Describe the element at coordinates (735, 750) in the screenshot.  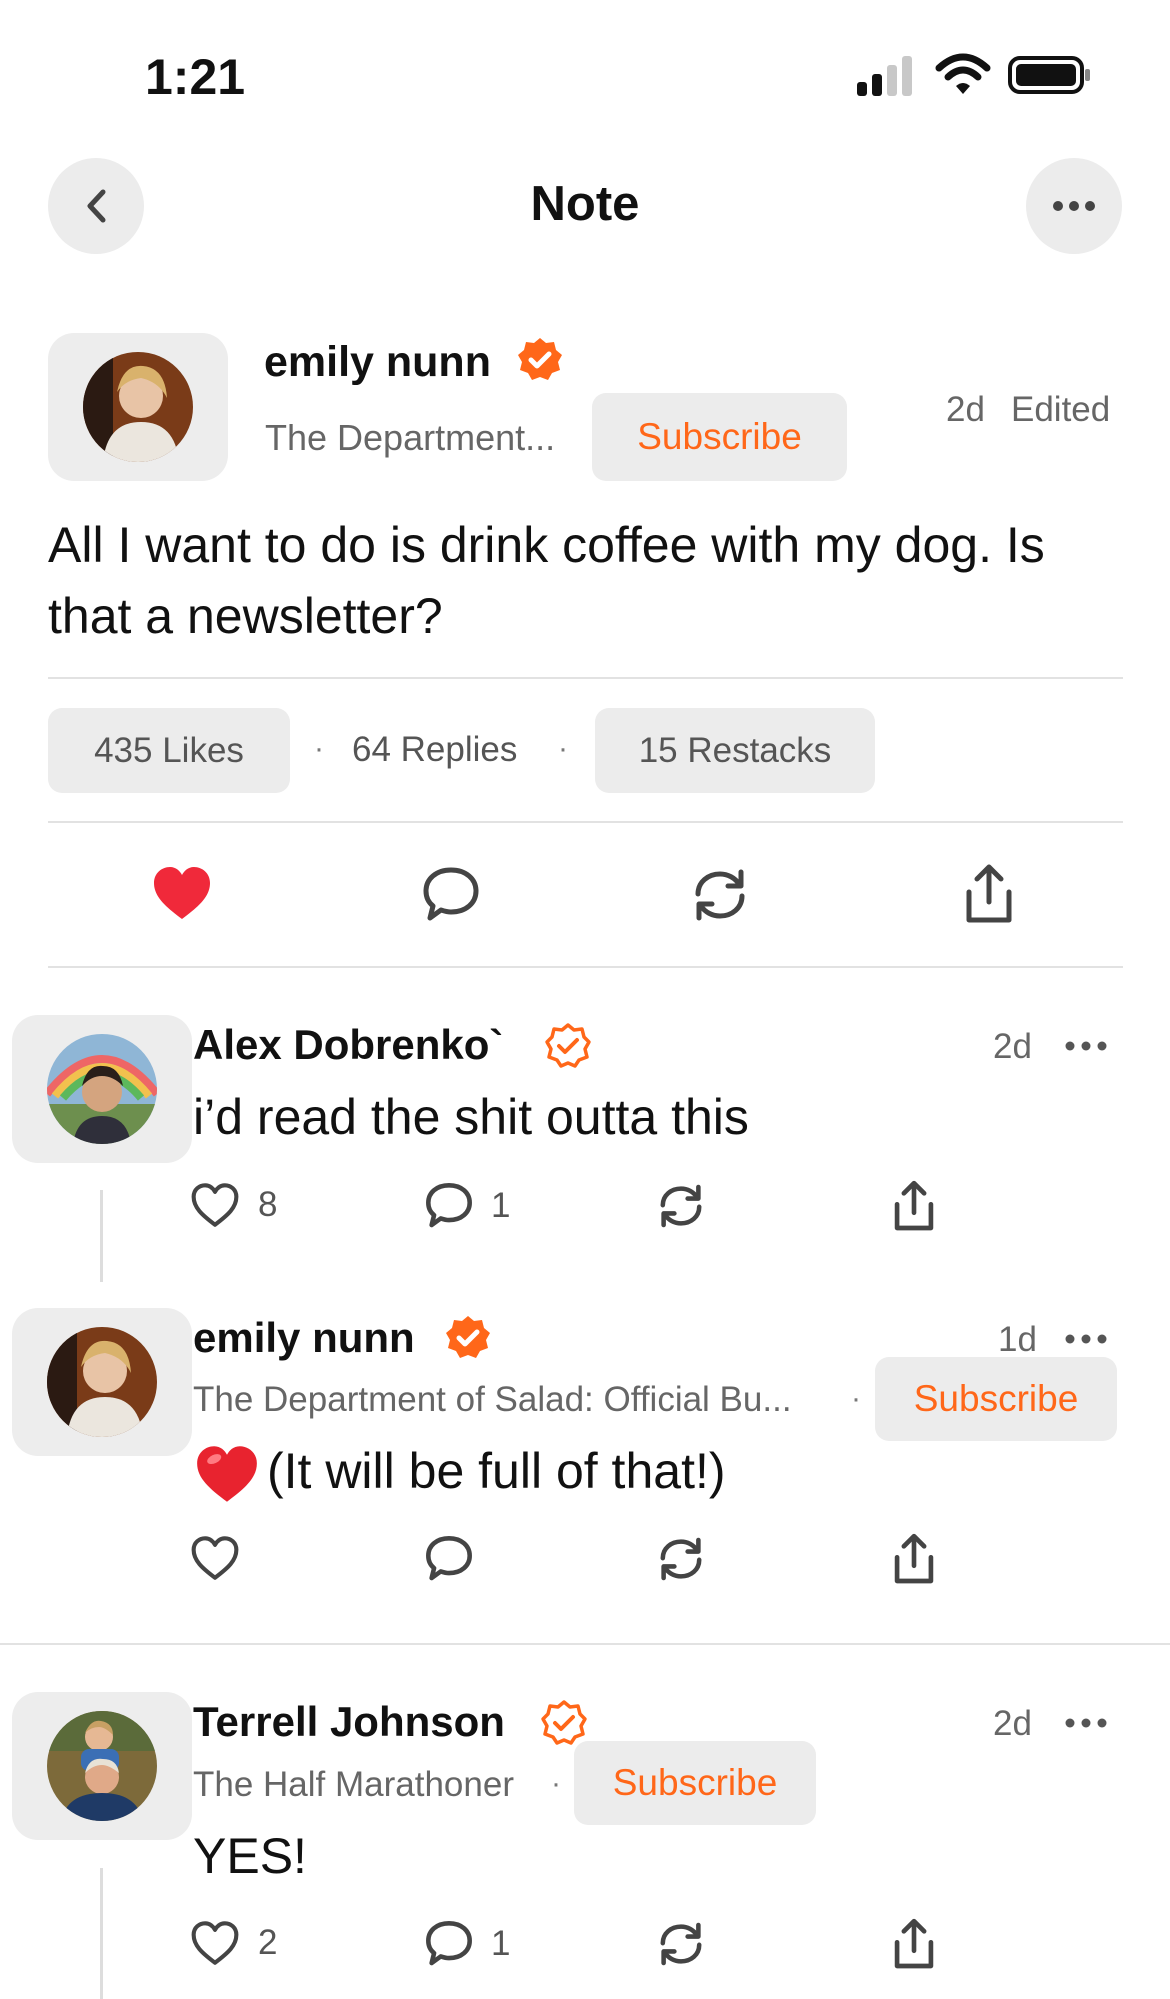
I see `restacks-count-button: 15 Restacks` at that location.